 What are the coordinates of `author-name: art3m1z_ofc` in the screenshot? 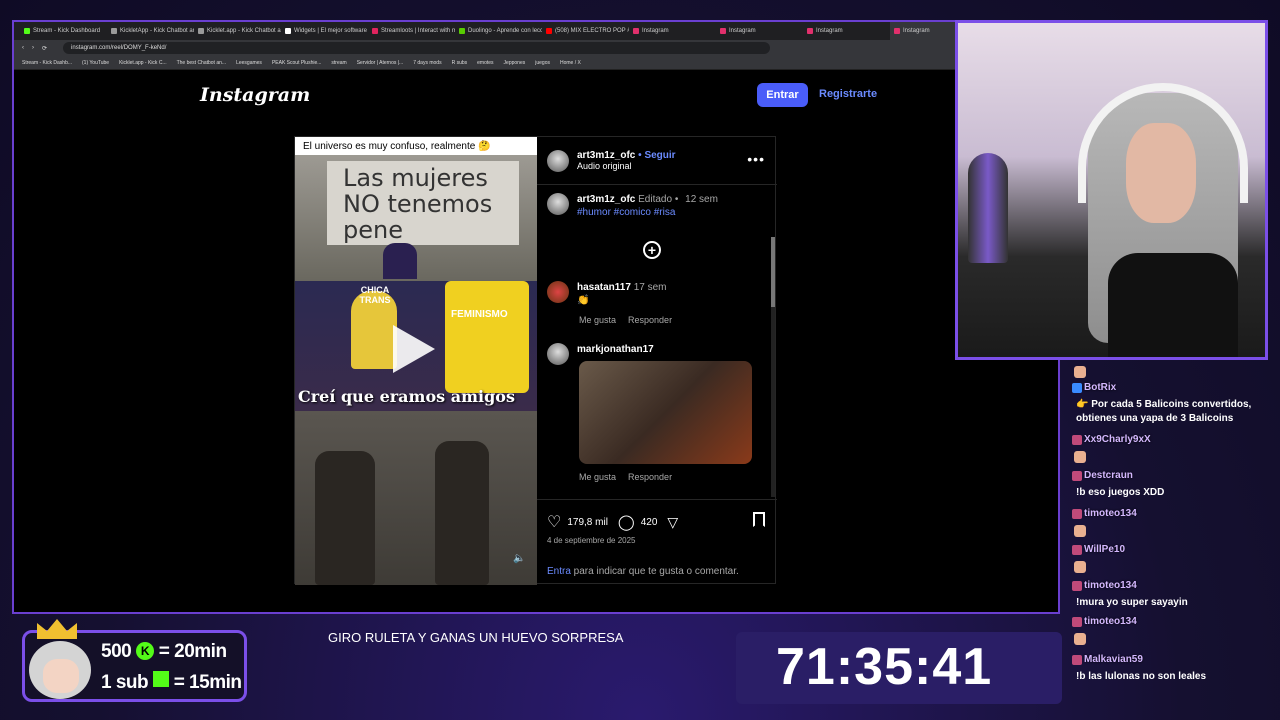 It's located at (606, 155).